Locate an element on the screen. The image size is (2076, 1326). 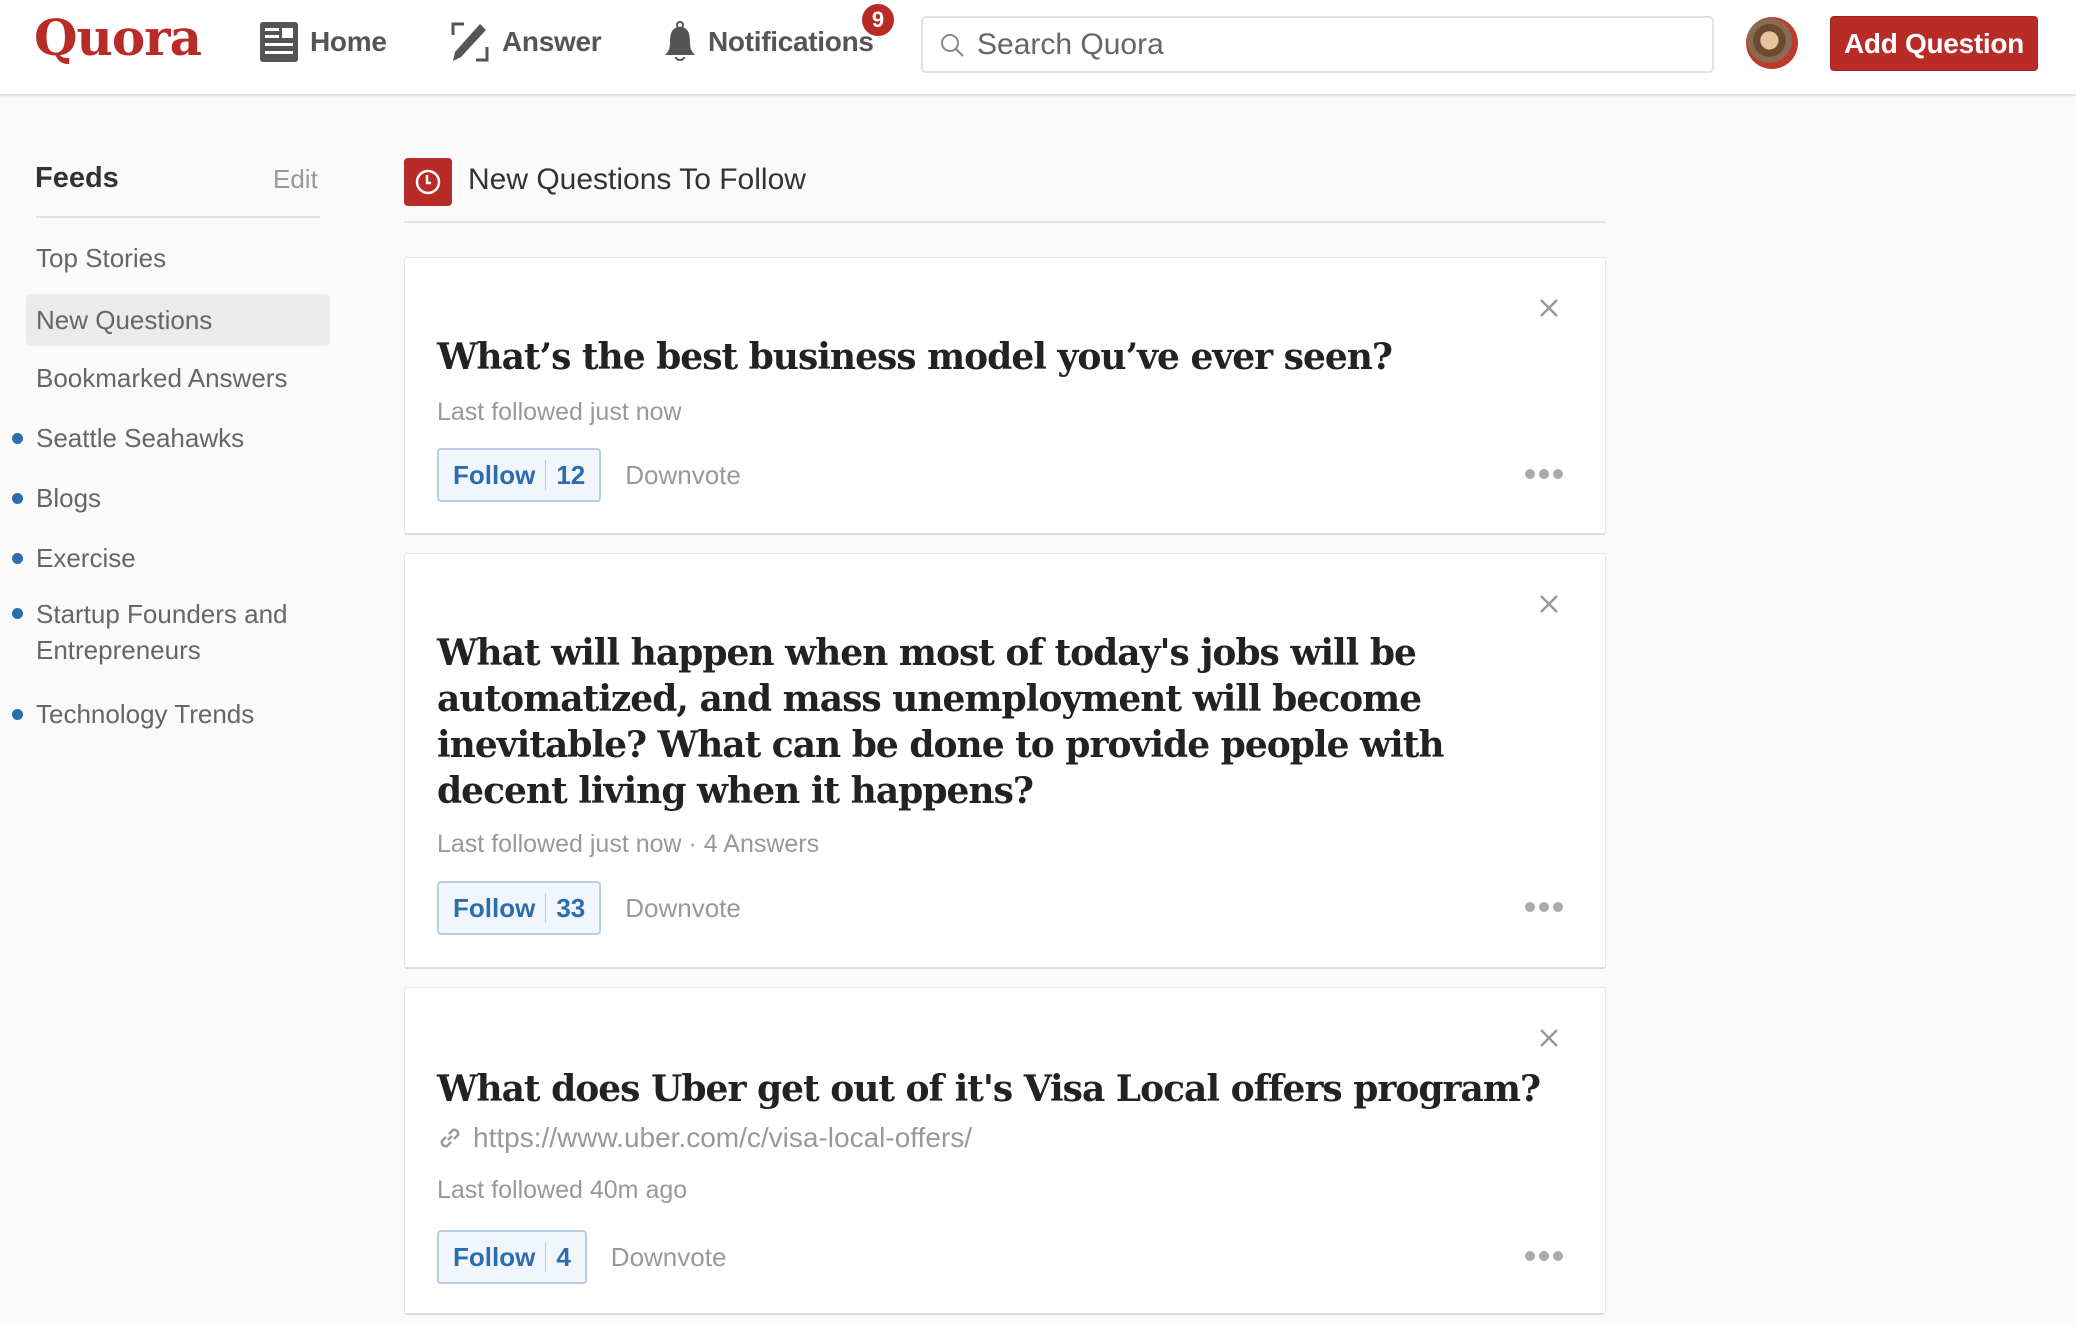
nav-home: Home is located at coordinates (323, 42).